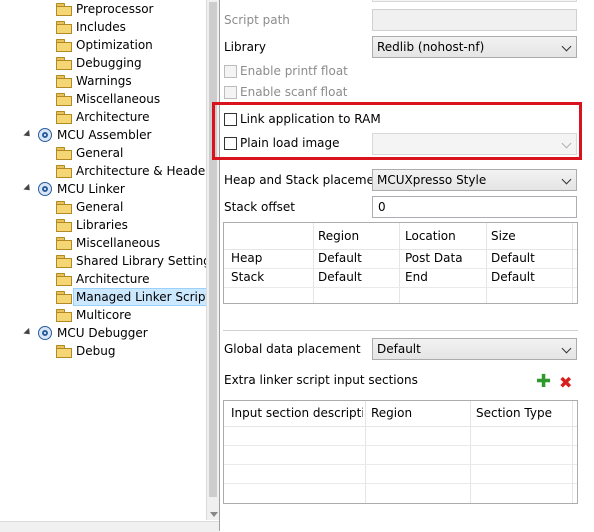  I want to click on tree-item: MCU Linker, so click(102, 189).